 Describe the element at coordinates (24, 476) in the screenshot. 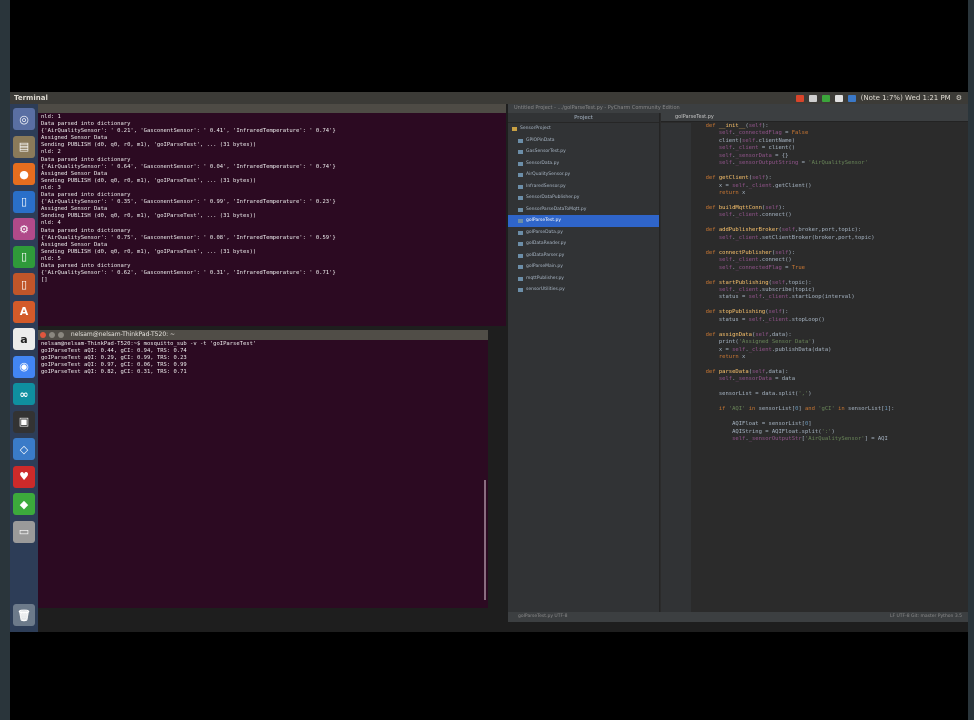

I see `app-red-icon: ♥` at that location.